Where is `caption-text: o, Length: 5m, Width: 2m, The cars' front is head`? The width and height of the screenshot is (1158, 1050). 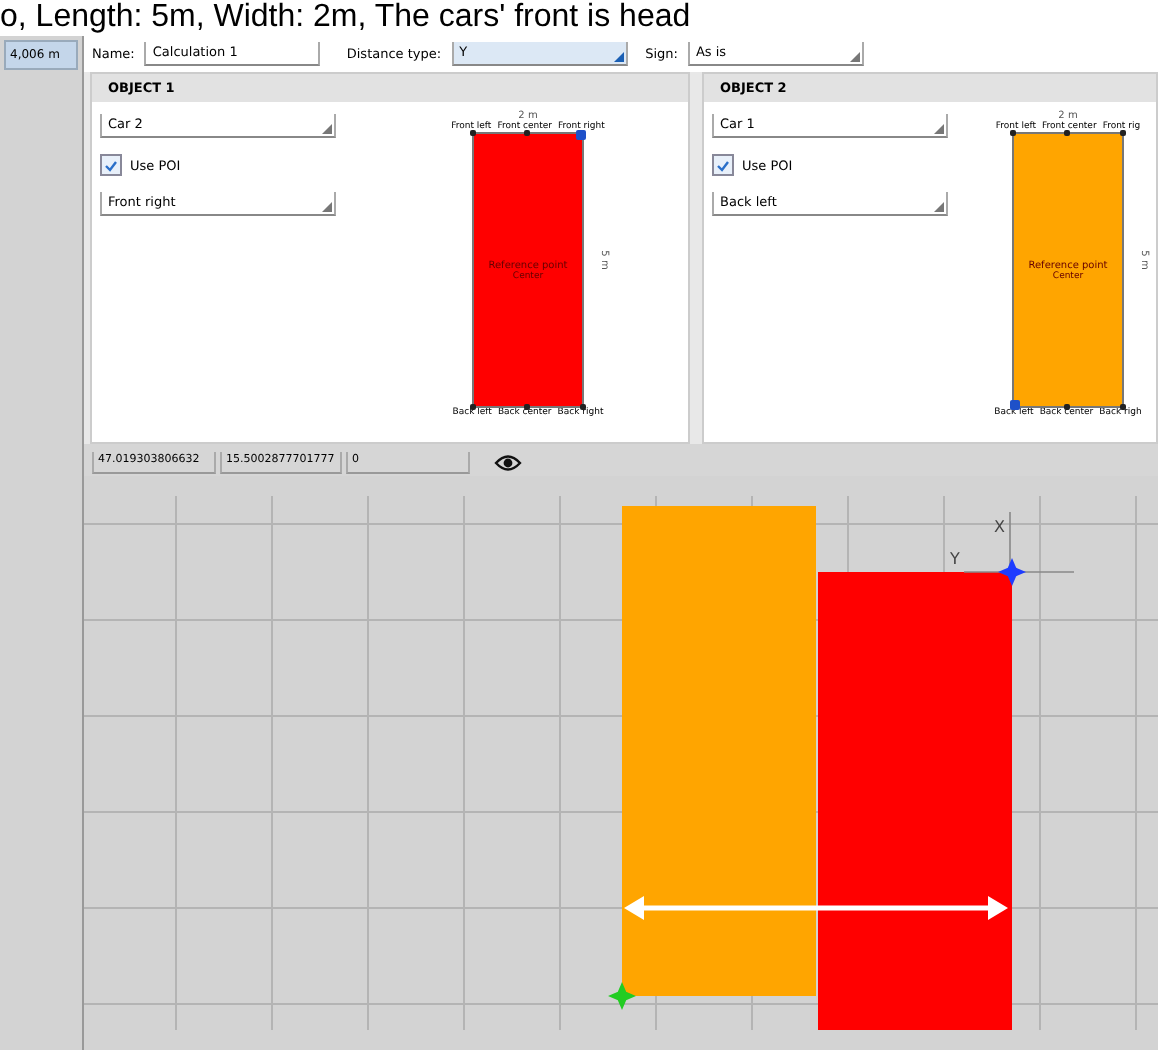 caption-text: o, Length: 5m, Width: 2m, The cars' front is head is located at coordinates (346, 18).